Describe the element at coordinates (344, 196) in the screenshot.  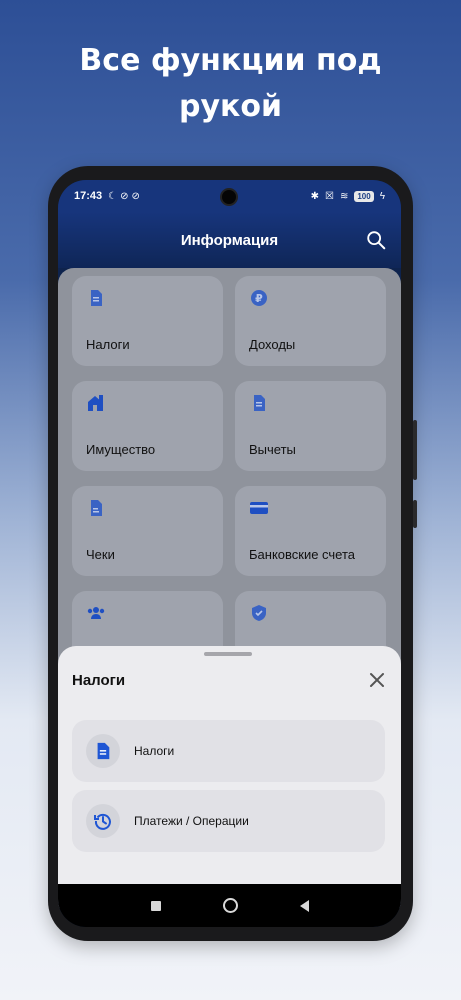
I see `wifi-icon: ≋` at that location.